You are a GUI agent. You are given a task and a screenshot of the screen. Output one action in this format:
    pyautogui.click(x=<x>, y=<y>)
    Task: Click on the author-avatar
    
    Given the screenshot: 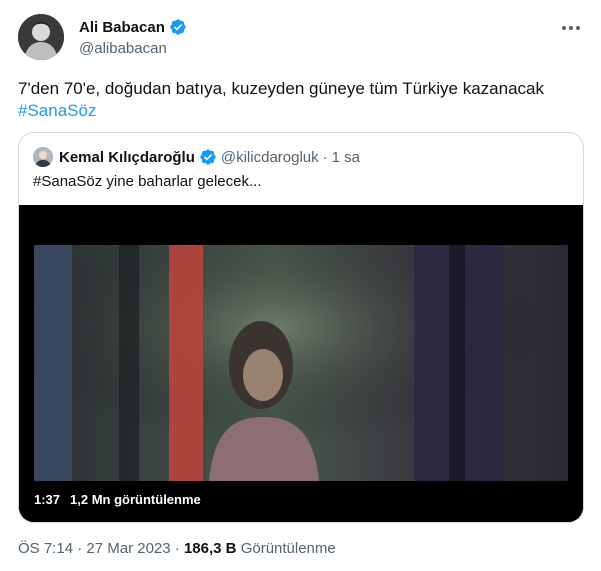 What is the action you would take?
    pyautogui.click(x=41, y=37)
    